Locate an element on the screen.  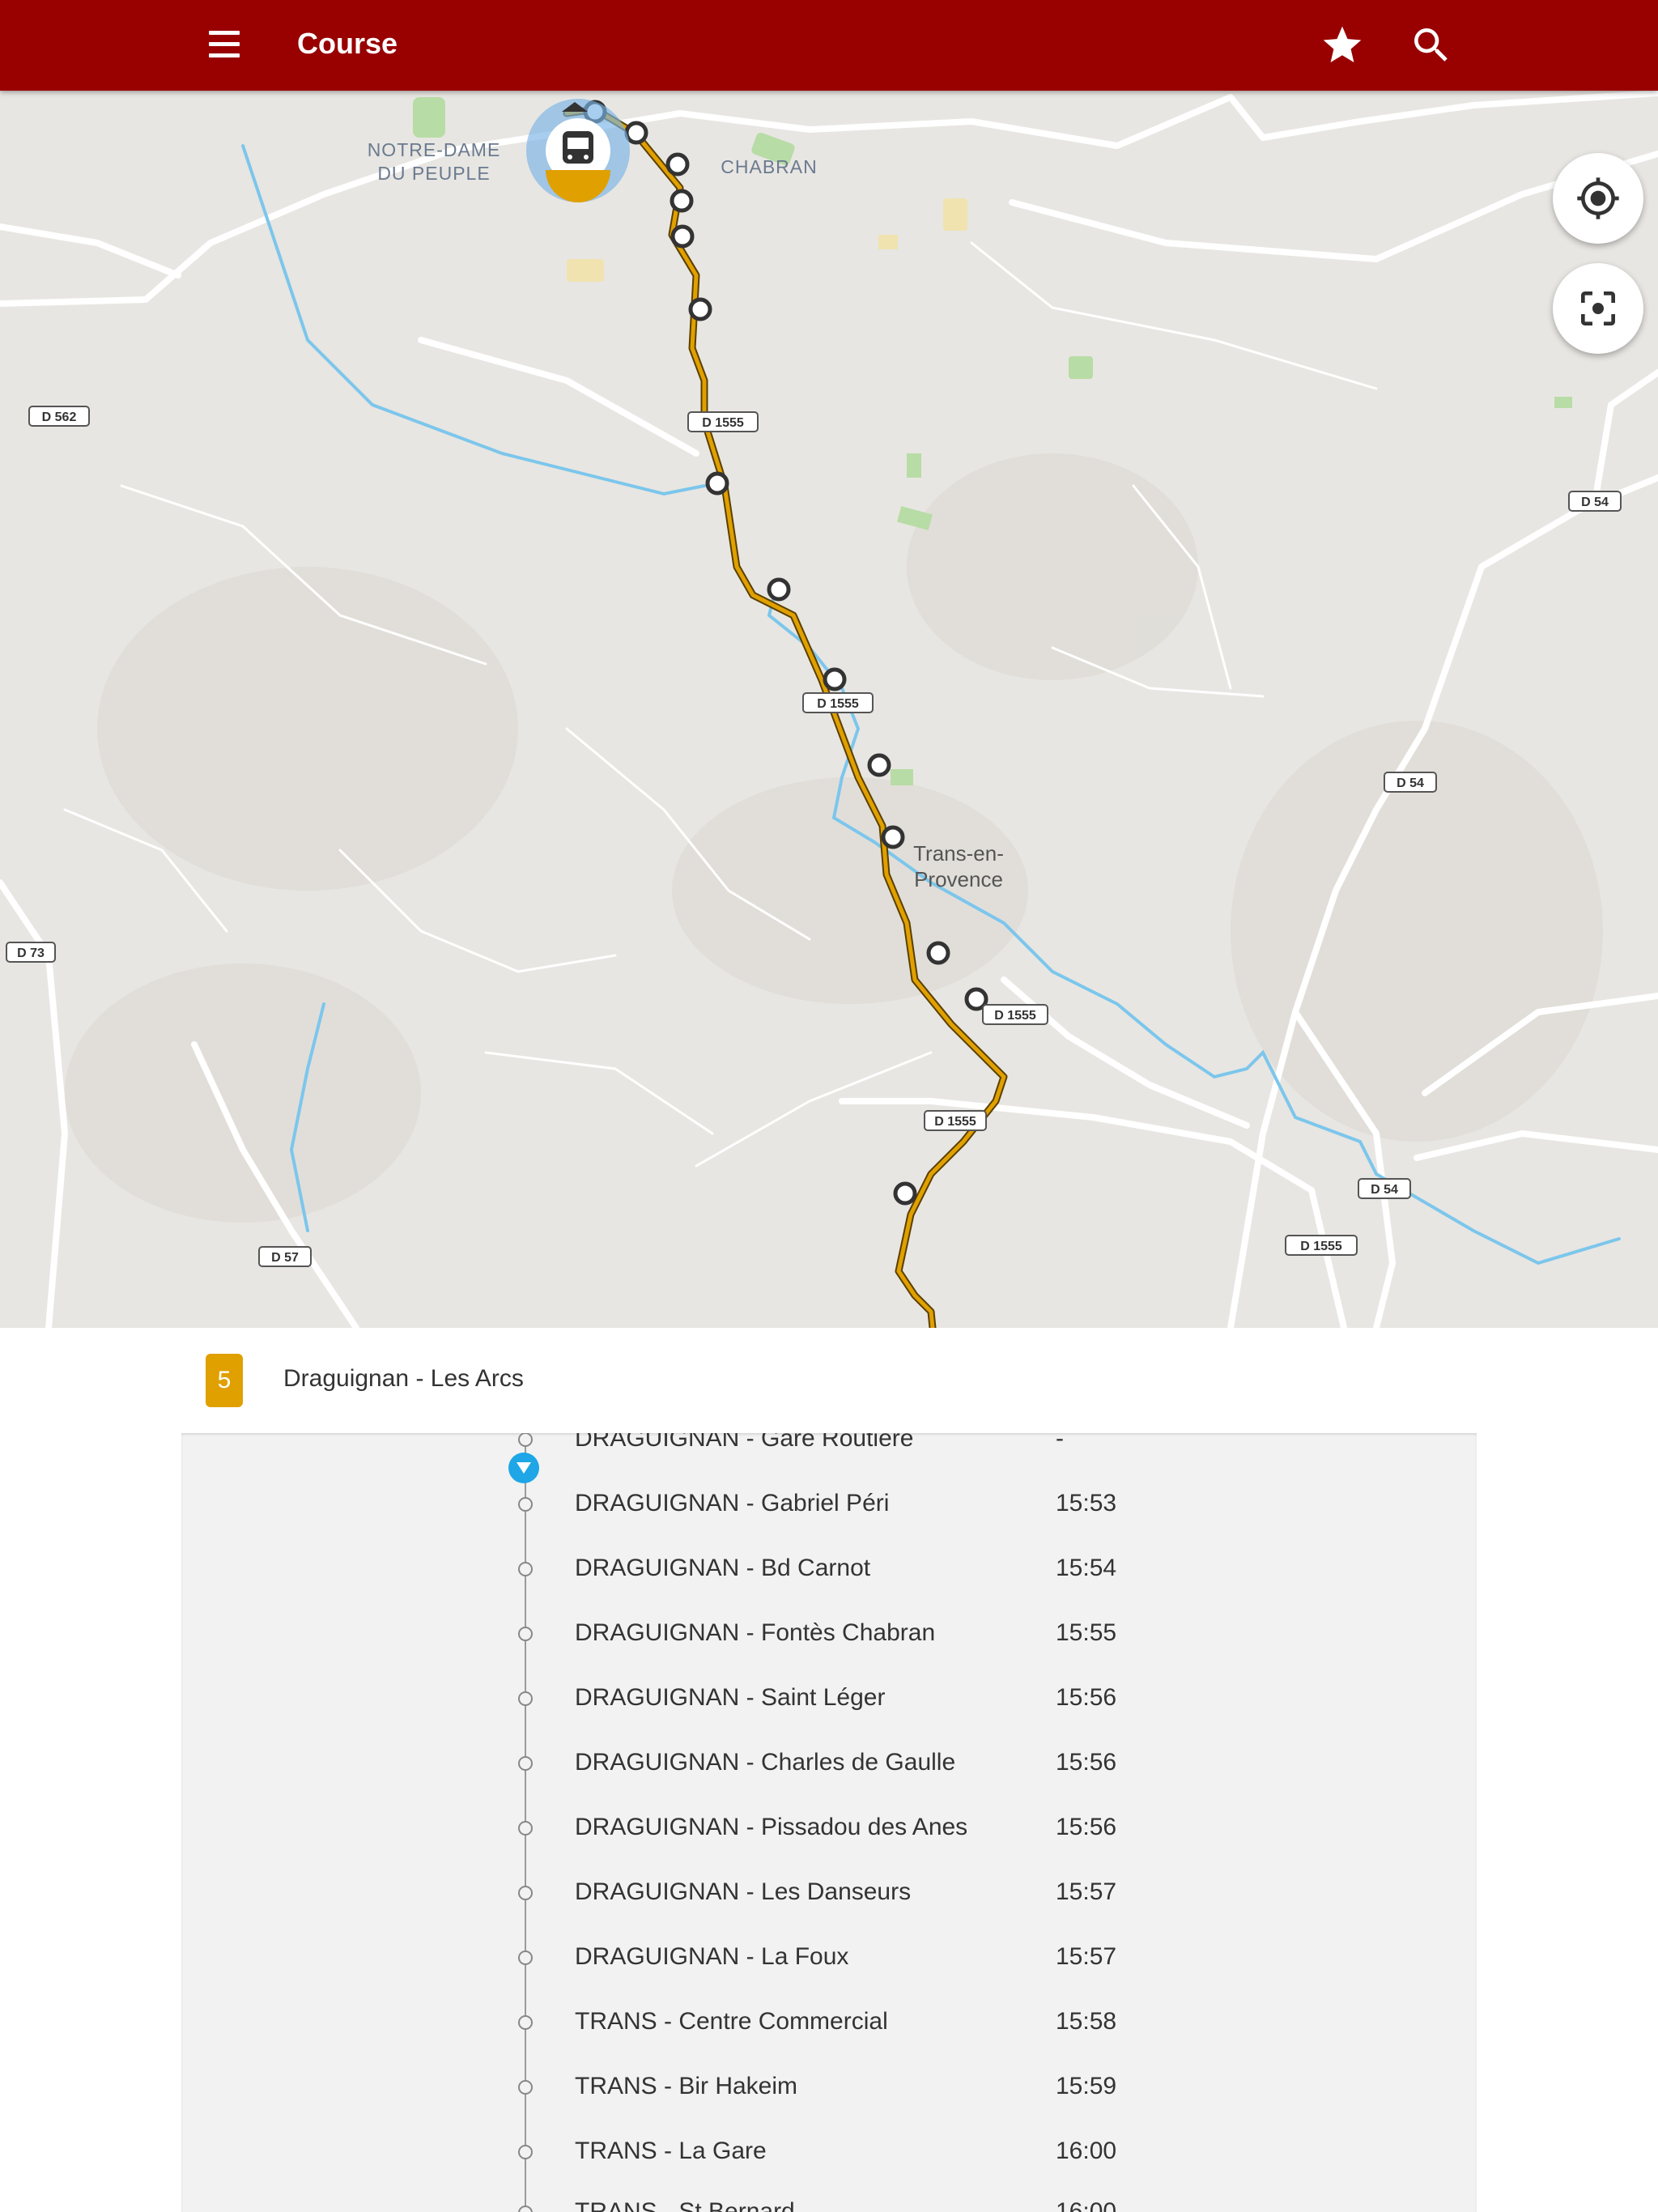
stop-name: TRANS - St Bernard is located at coordinates (685, 2205).